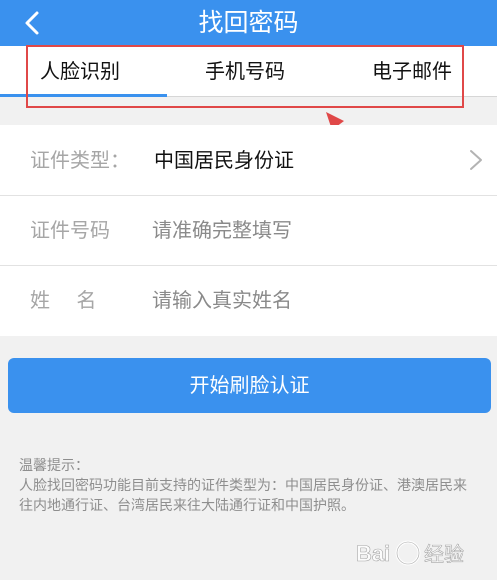 This screenshot has width=497, height=580. I want to click on tab-phone-number: 手机号码, so click(245, 71).